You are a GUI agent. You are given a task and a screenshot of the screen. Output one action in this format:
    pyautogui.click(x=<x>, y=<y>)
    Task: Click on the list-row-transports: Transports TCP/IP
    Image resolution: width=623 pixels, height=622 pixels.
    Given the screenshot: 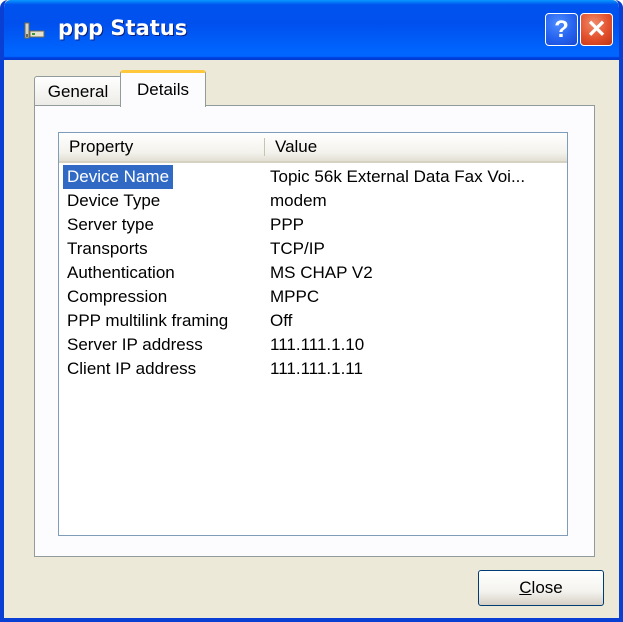 What is the action you would take?
    pyautogui.click(x=313, y=249)
    